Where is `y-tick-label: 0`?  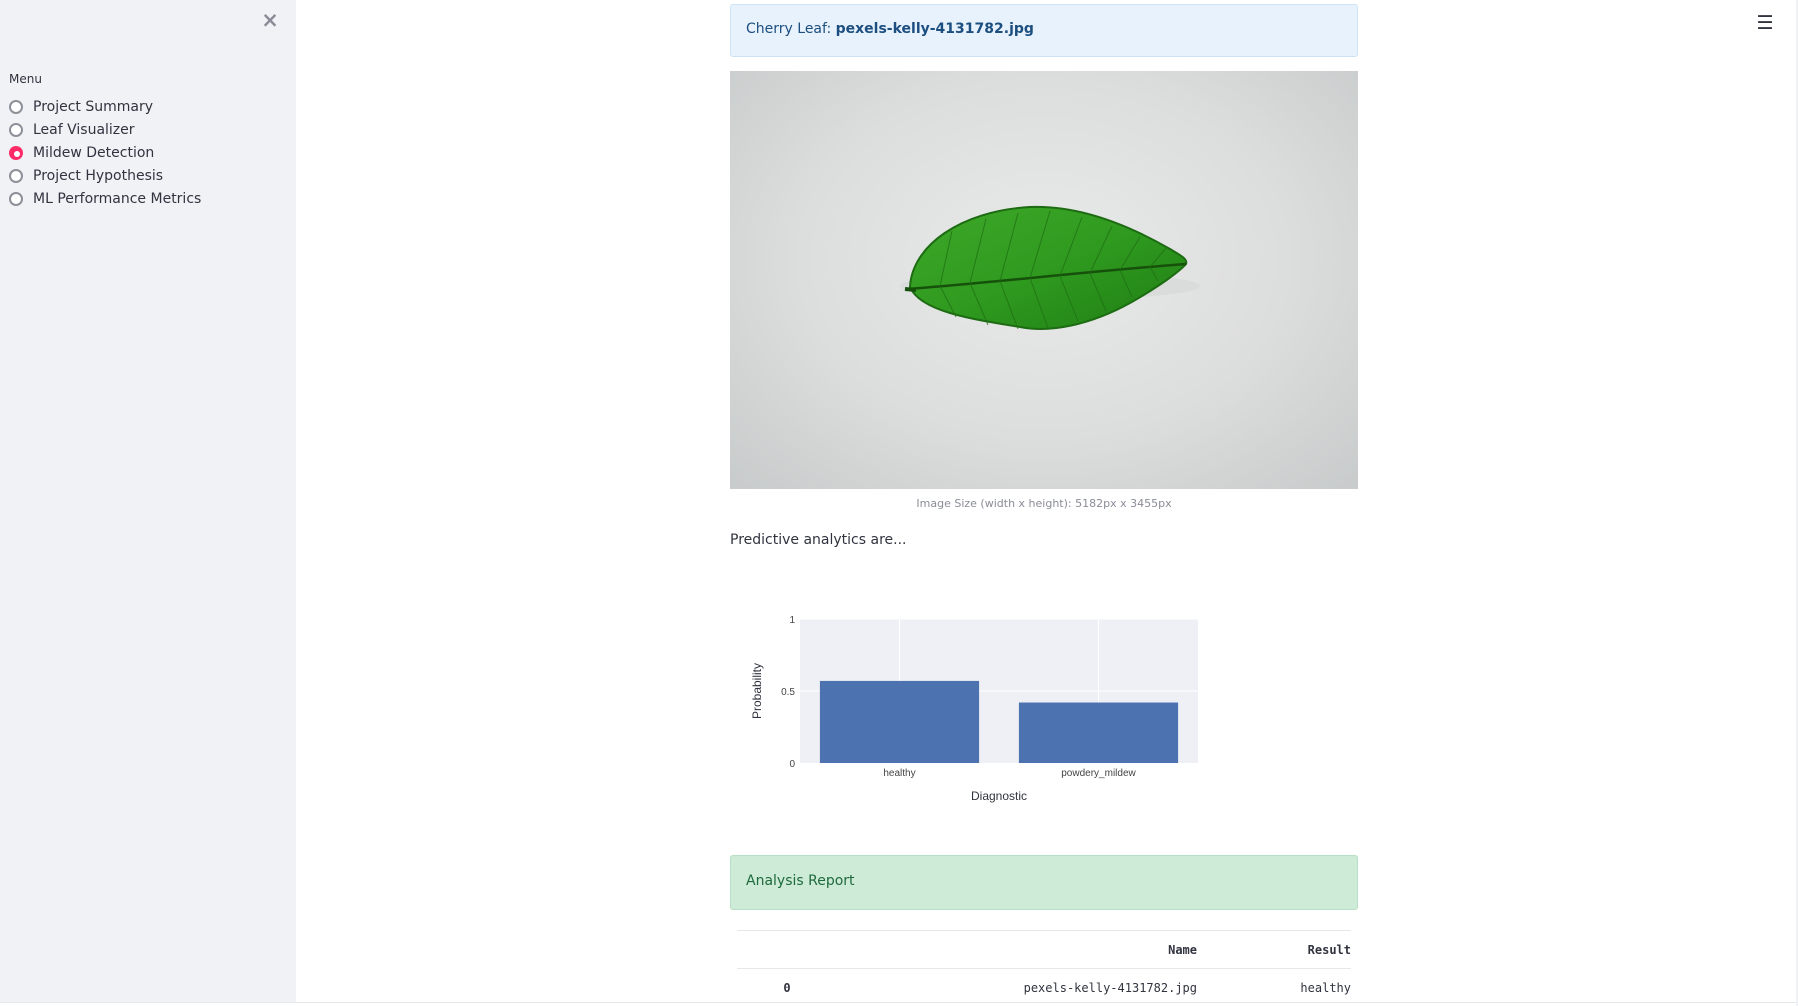
y-tick-label: 0 is located at coordinates (792, 764).